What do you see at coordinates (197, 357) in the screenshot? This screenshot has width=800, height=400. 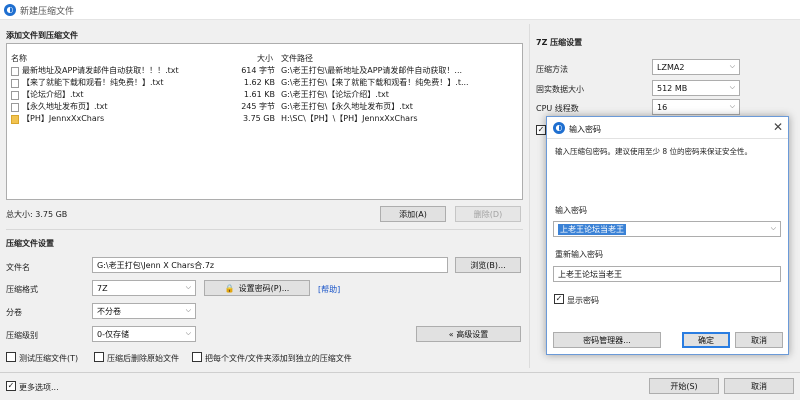 I see `separate-archives-checkbox` at bounding box center [197, 357].